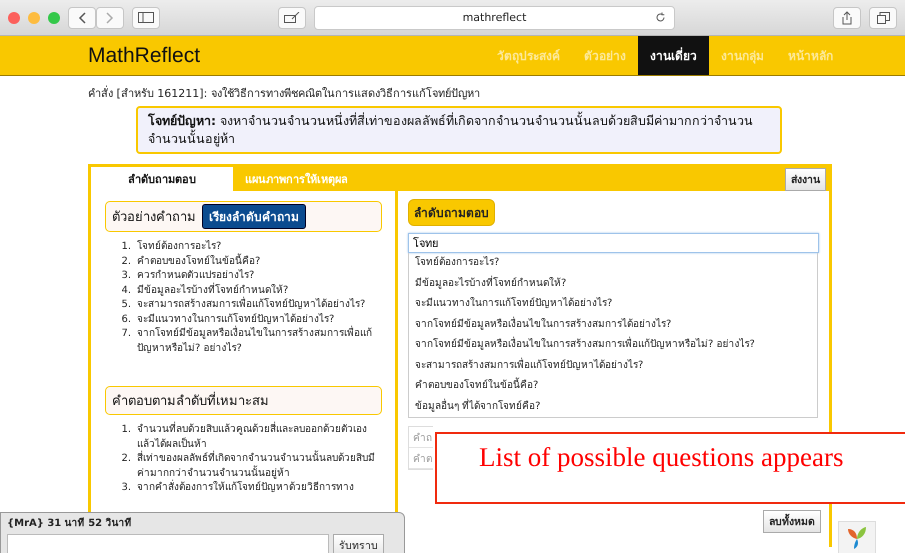  What do you see at coordinates (358, 543) in the screenshot?
I see `acknowledge-button: รับทราบ` at bounding box center [358, 543].